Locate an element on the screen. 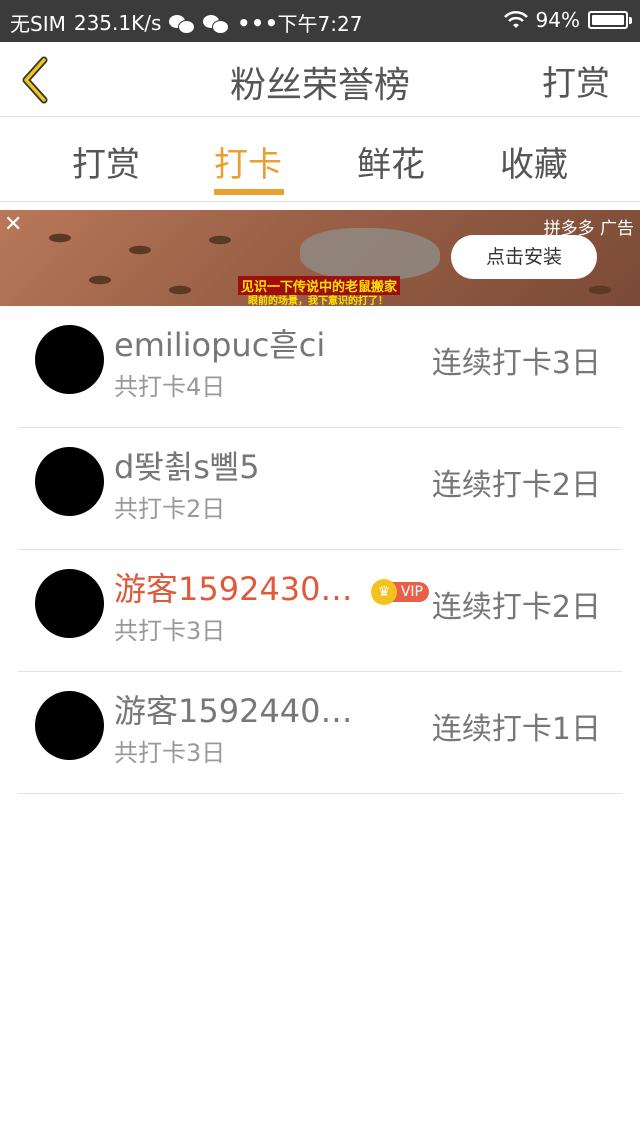  list-item: emiliopuc흗ci 共打卡4日 连续打卡3日 is located at coordinates (320, 367).